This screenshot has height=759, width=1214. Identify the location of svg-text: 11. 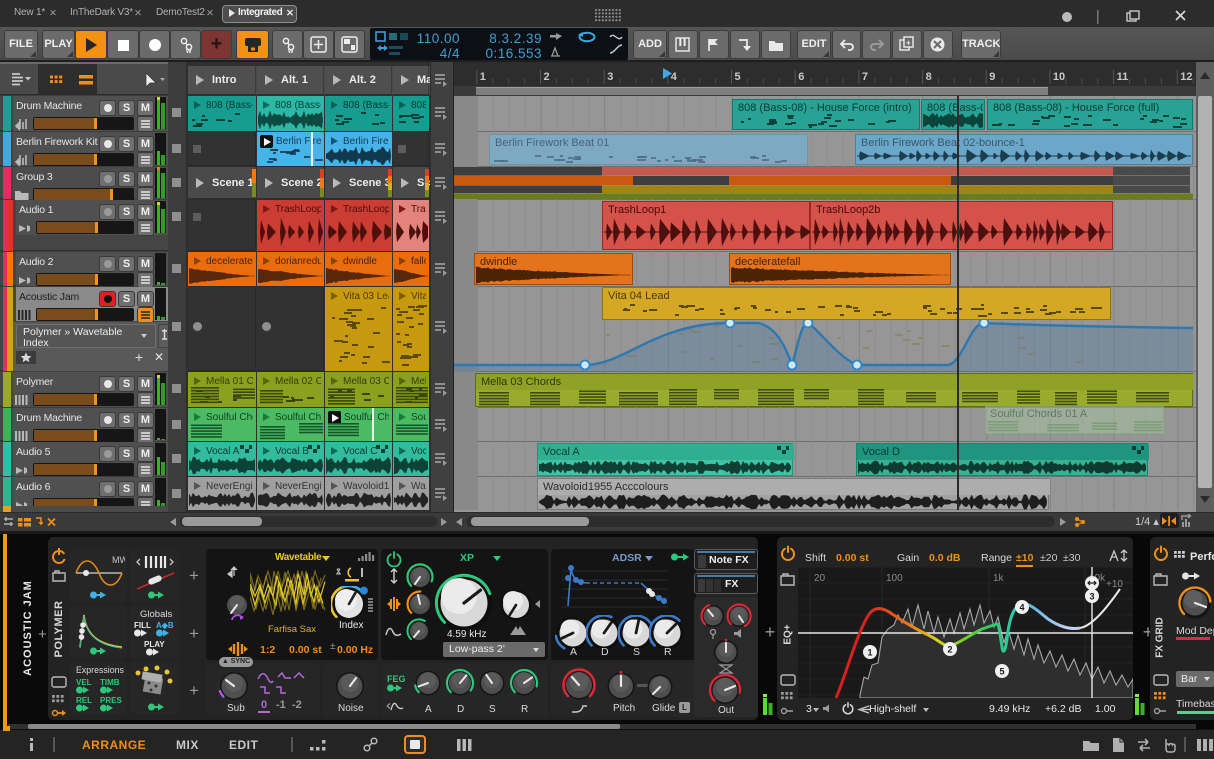
(1123, 77).